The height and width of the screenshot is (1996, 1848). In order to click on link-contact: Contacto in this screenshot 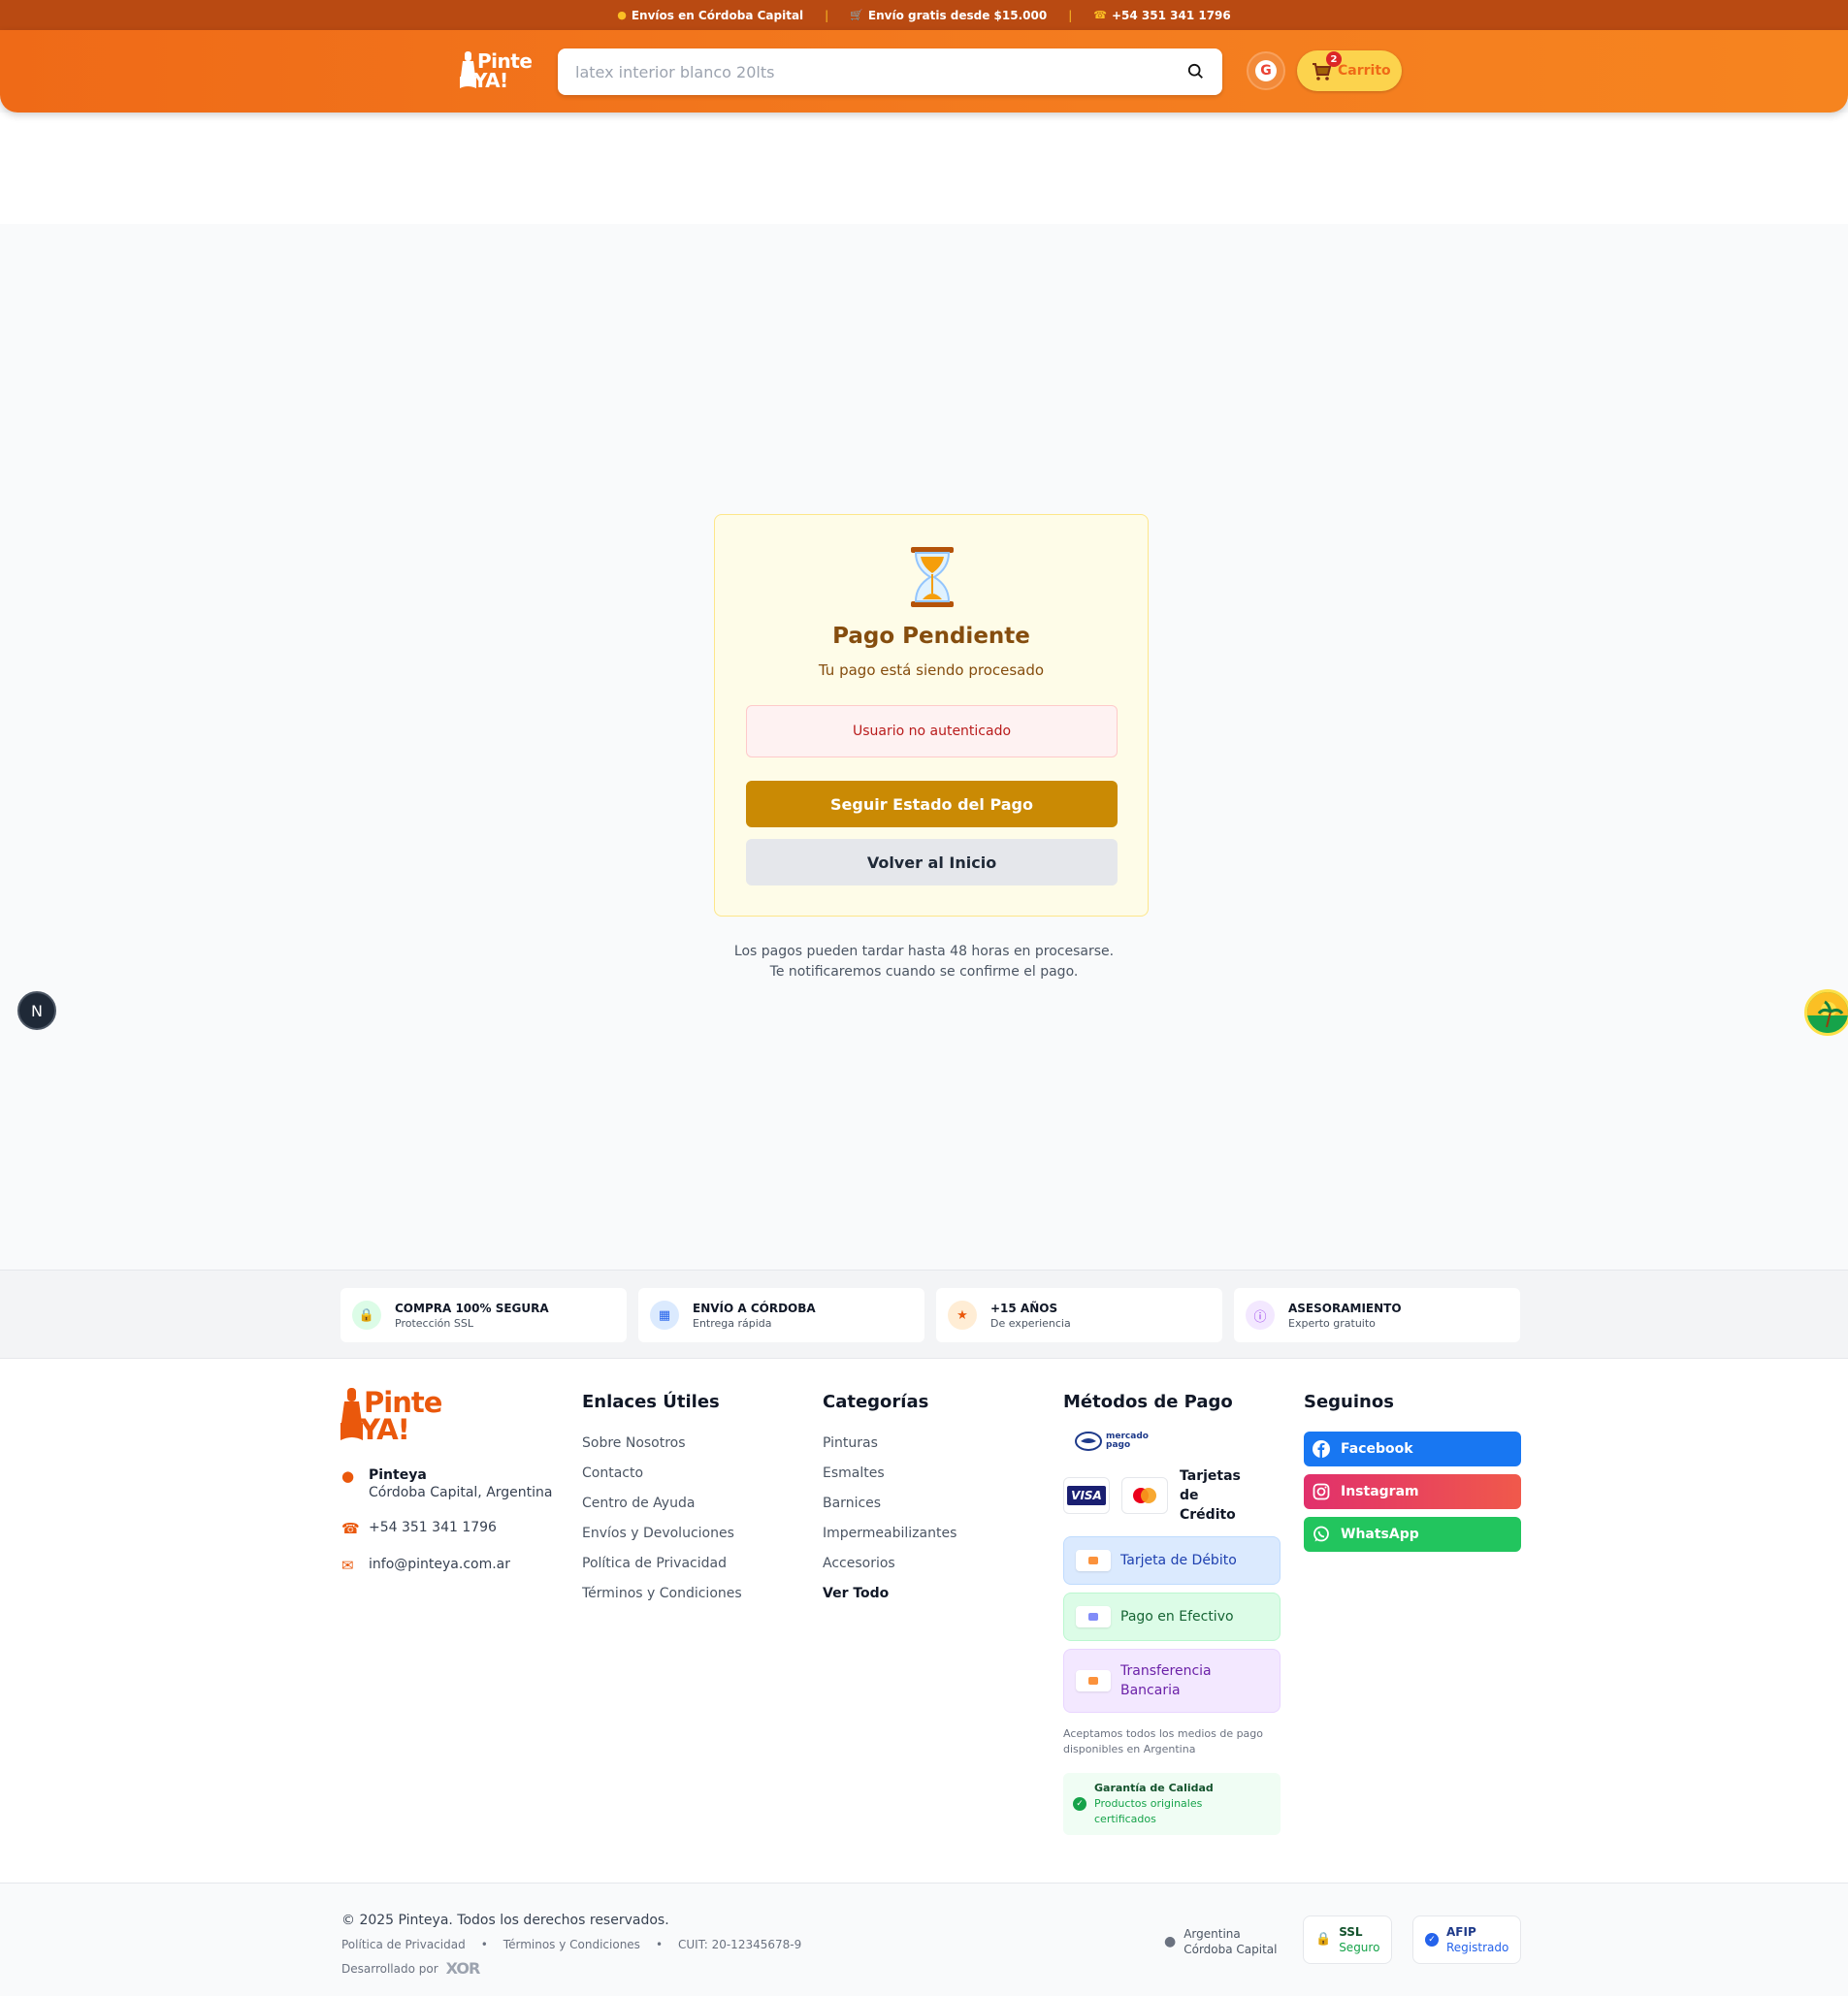, I will do `click(662, 1473)`.